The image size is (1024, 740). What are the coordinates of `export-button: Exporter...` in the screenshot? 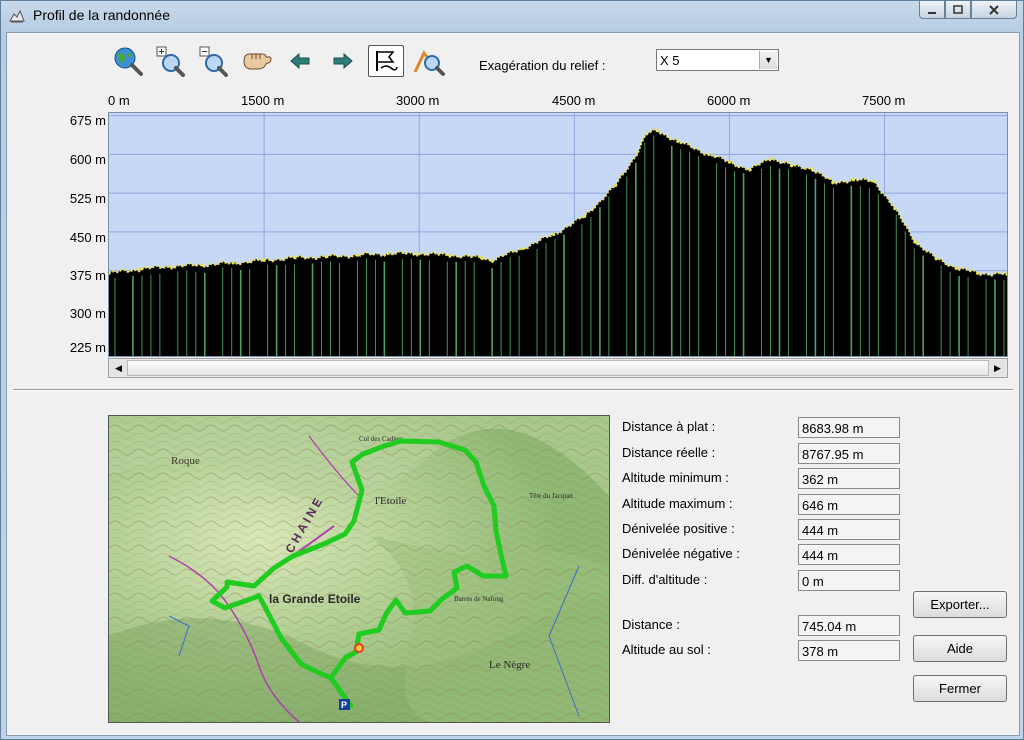 It's located at (960, 604).